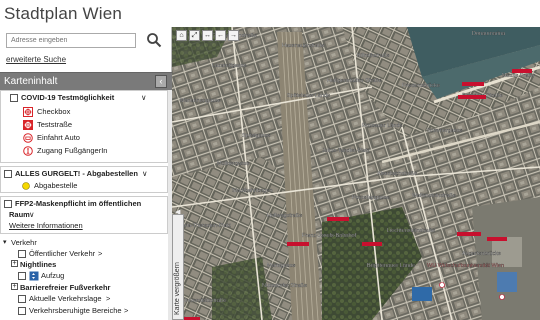 This screenshot has height=320, width=540. Describe the element at coordinates (28, 151) in the screenshot. I see `pedestrian-entry-icon` at that location.